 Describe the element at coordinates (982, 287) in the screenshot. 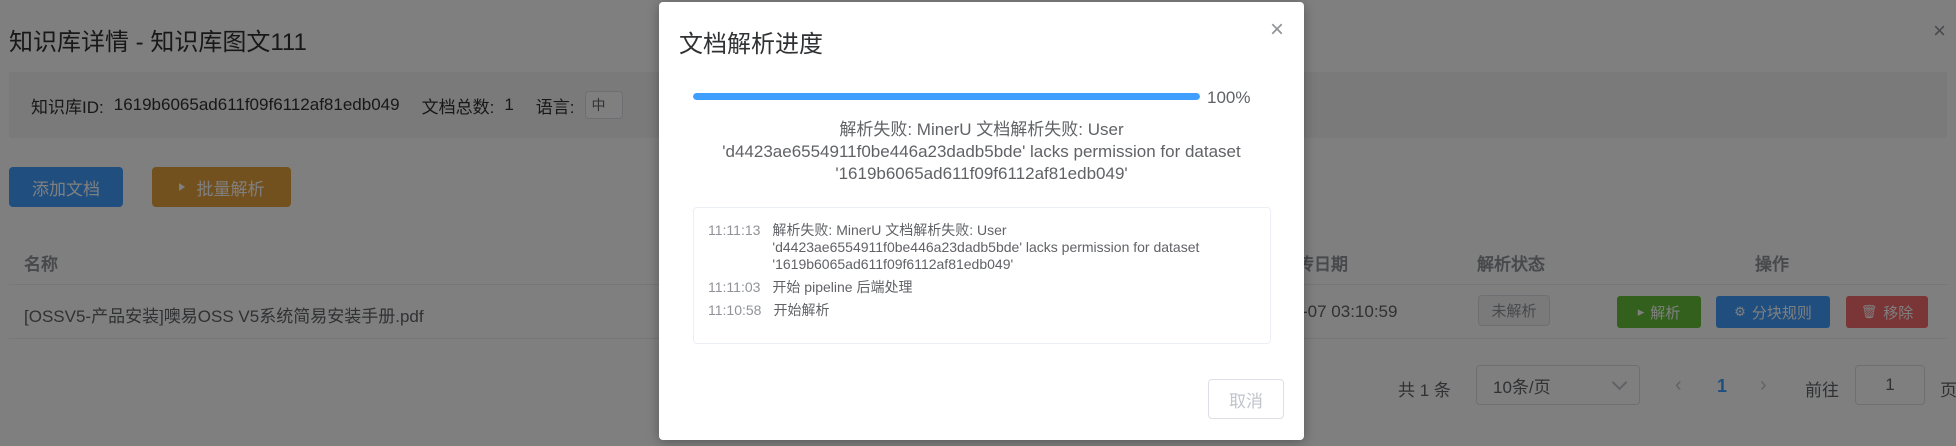

I see `log-entry: 11:11:03 开始 pipeline 后端处理` at that location.